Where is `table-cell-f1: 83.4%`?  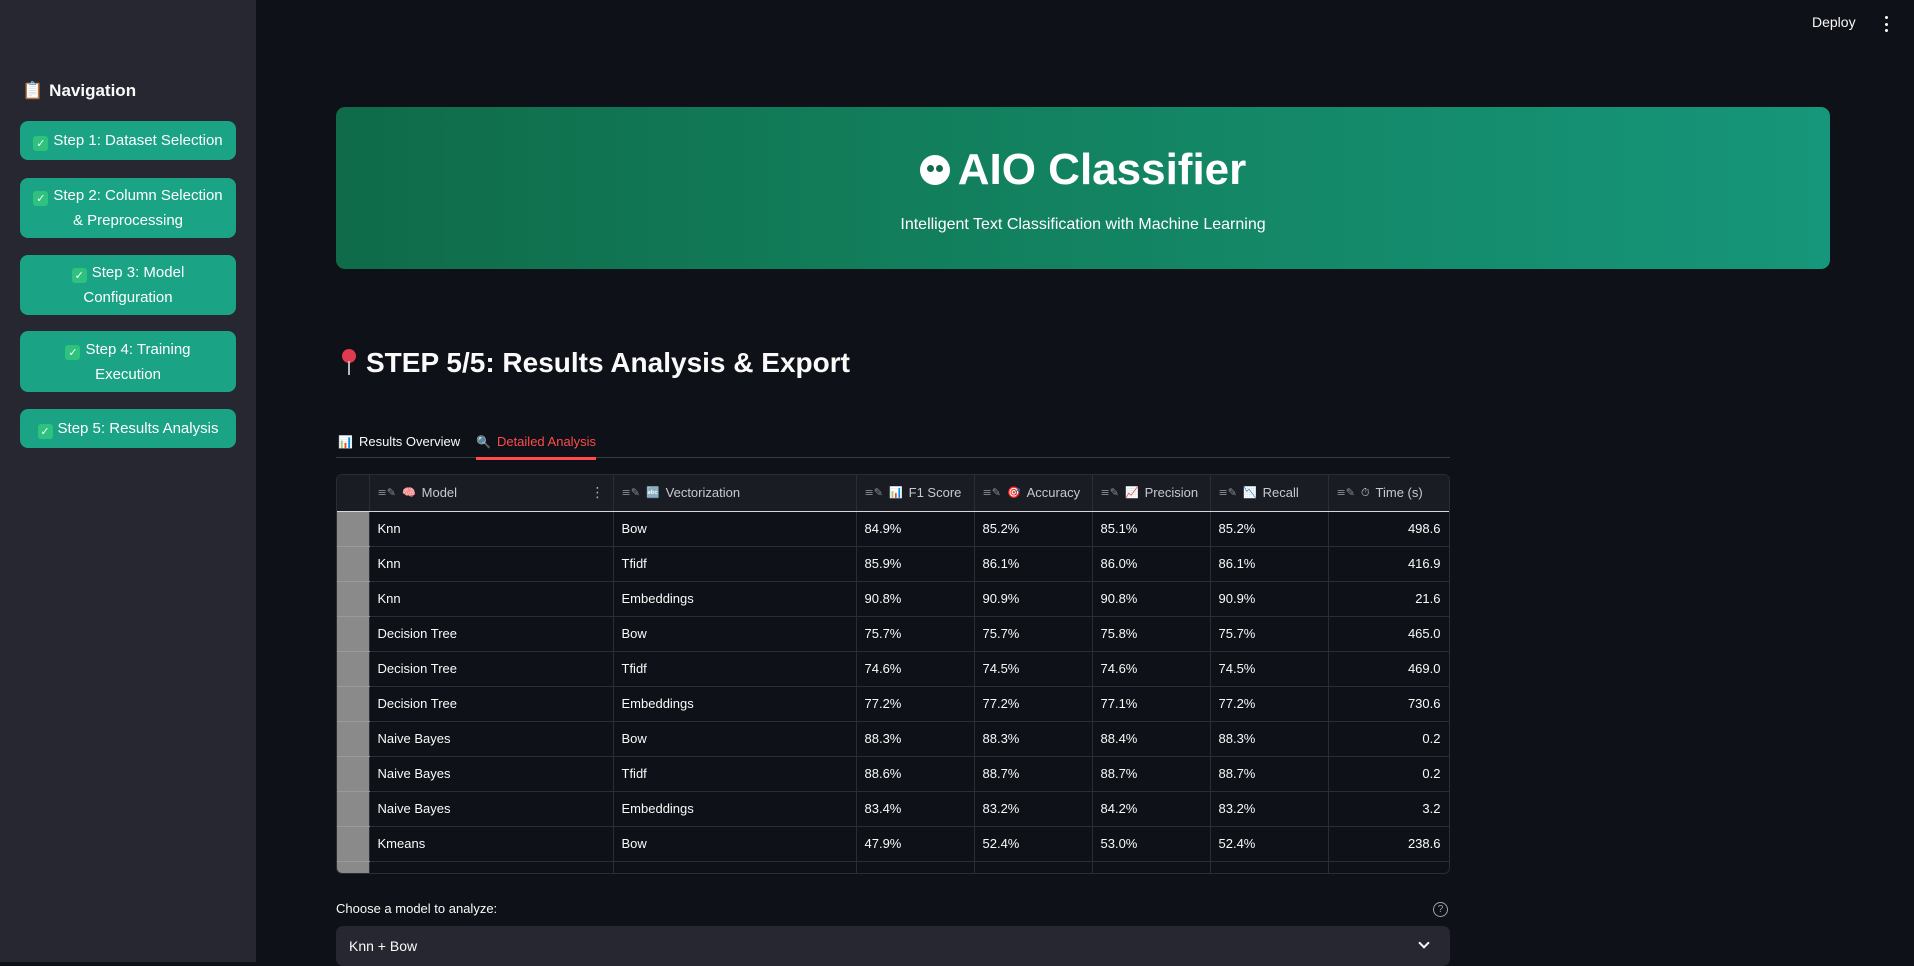 table-cell-f1: 83.4% is located at coordinates (915, 809).